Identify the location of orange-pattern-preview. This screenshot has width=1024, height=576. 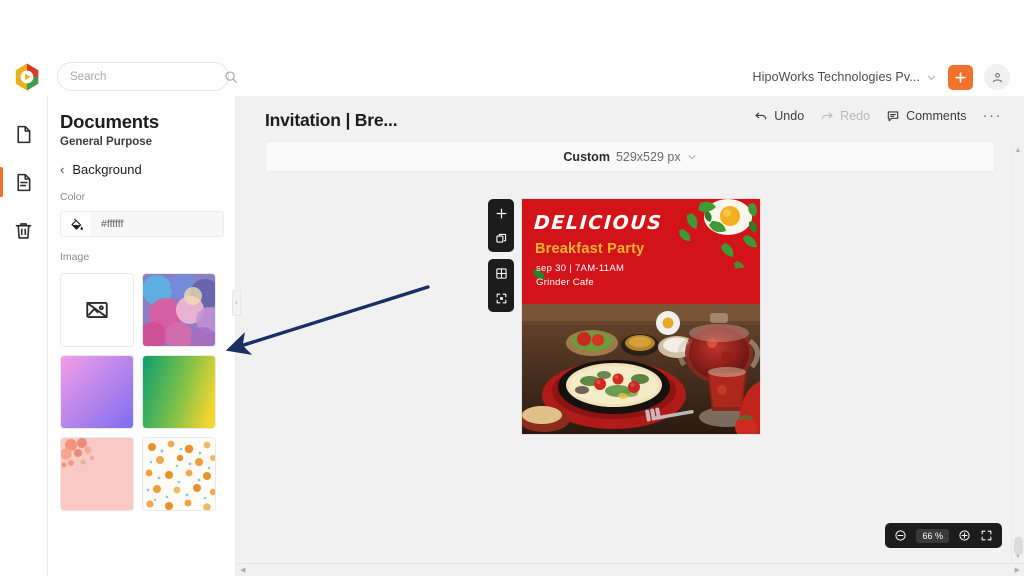
(179, 474).